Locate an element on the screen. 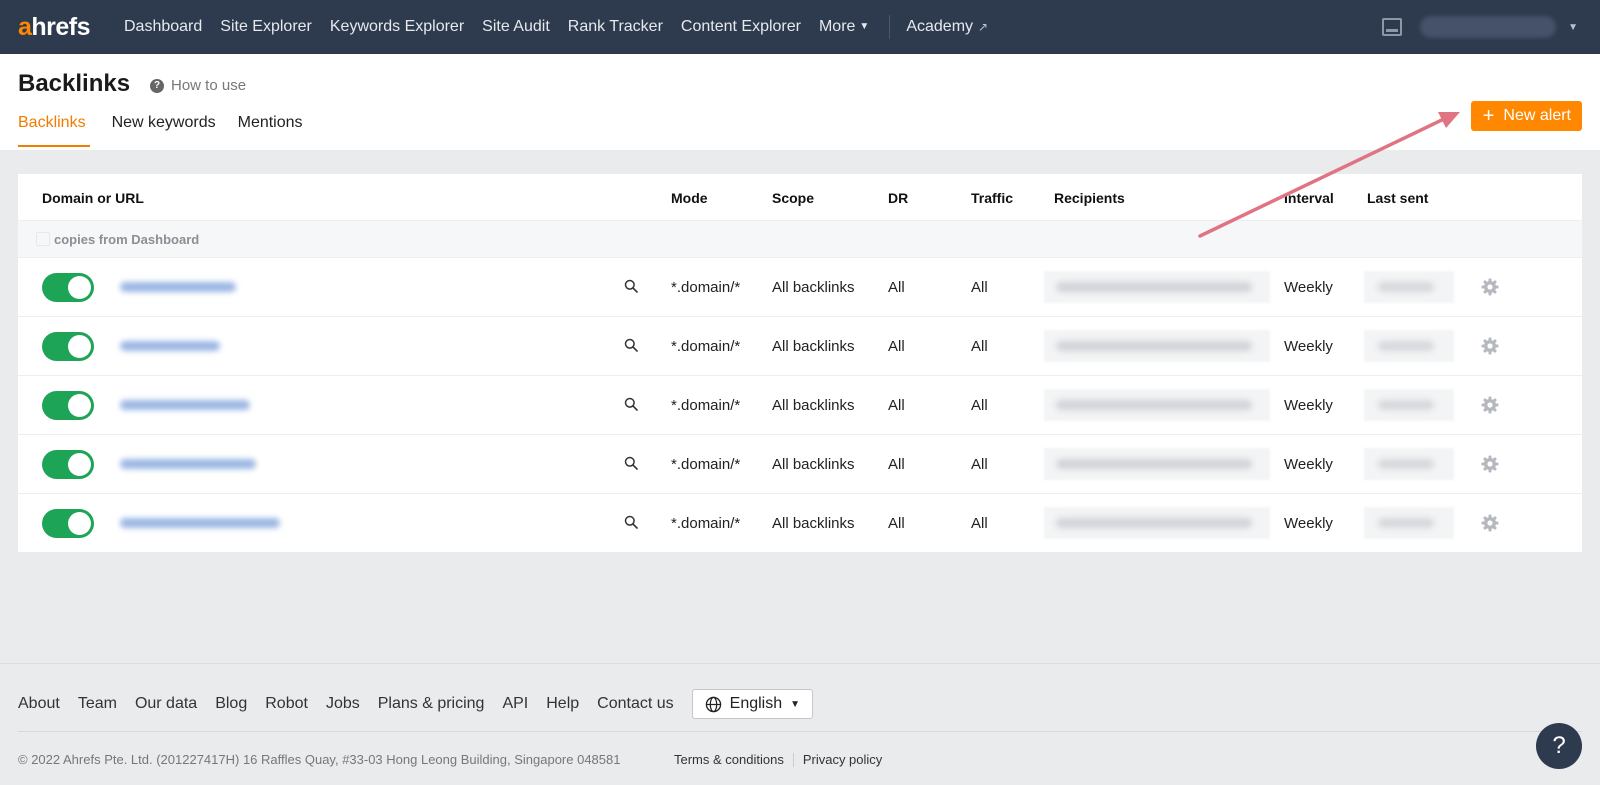 This screenshot has width=1600, height=785. col-recipients: Recipients is located at coordinates (1089, 198).